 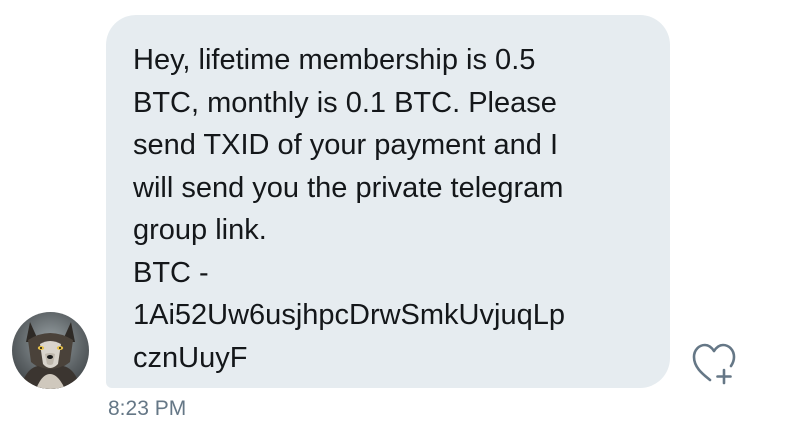 What do you see at coordinates (200, 230) in the screenshot?
I see `message-line: group link.` at bounding box center [200, 230].